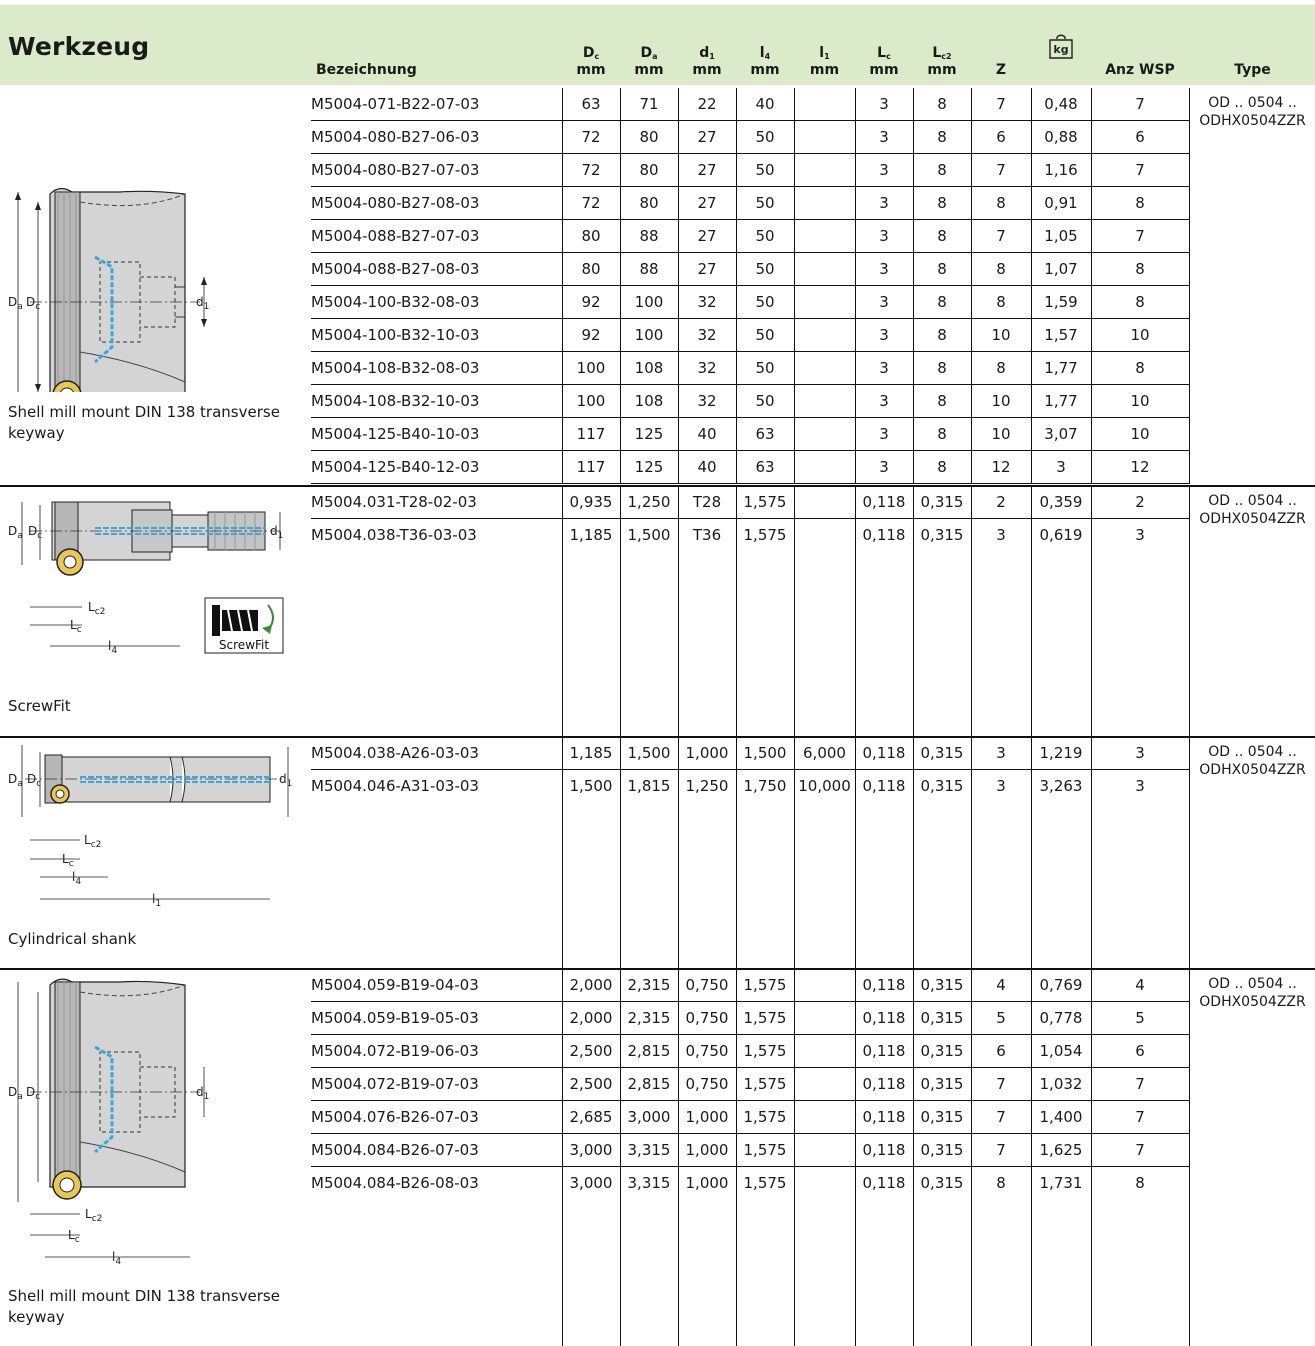 This screenshot has height=1346, width=1315. What do you see at coordinates (591, 753) in the screenshot?
I see `table-cell: 1,185` at bounding box center [591, 753].